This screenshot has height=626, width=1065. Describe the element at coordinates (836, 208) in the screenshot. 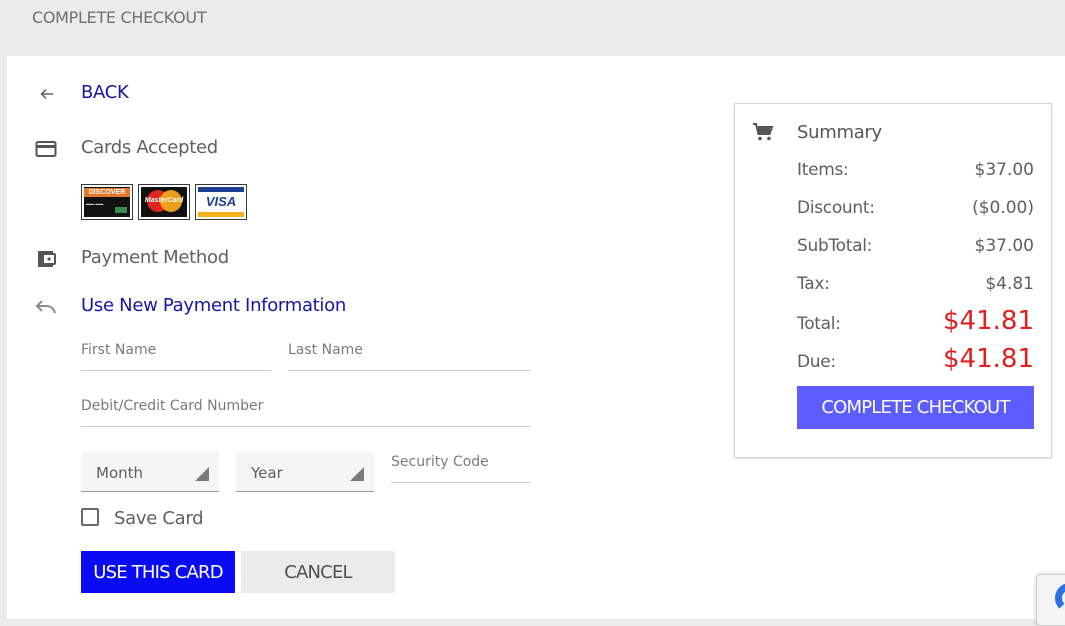

I see `discount-label: Discount:` at that location.